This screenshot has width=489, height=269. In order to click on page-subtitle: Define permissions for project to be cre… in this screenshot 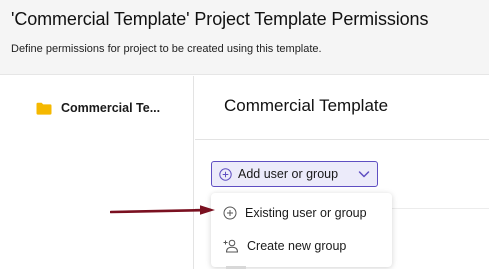, I will do `click(166, 49)`.